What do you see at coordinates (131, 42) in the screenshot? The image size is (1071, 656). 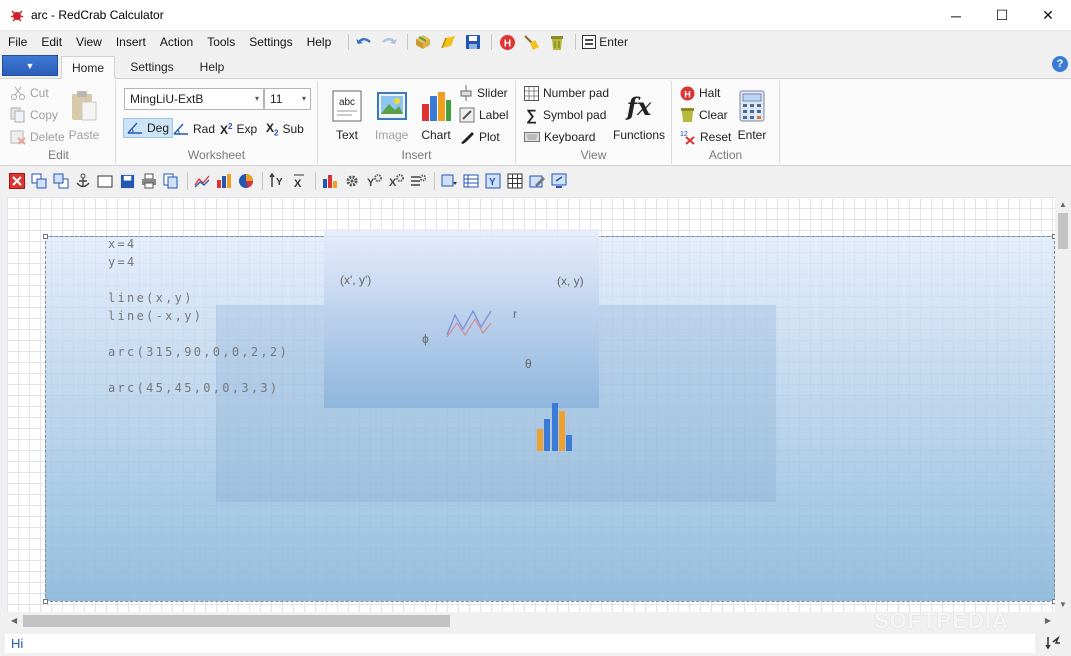 I see `menu-insert: Insert` at bounding box center [131, 42].